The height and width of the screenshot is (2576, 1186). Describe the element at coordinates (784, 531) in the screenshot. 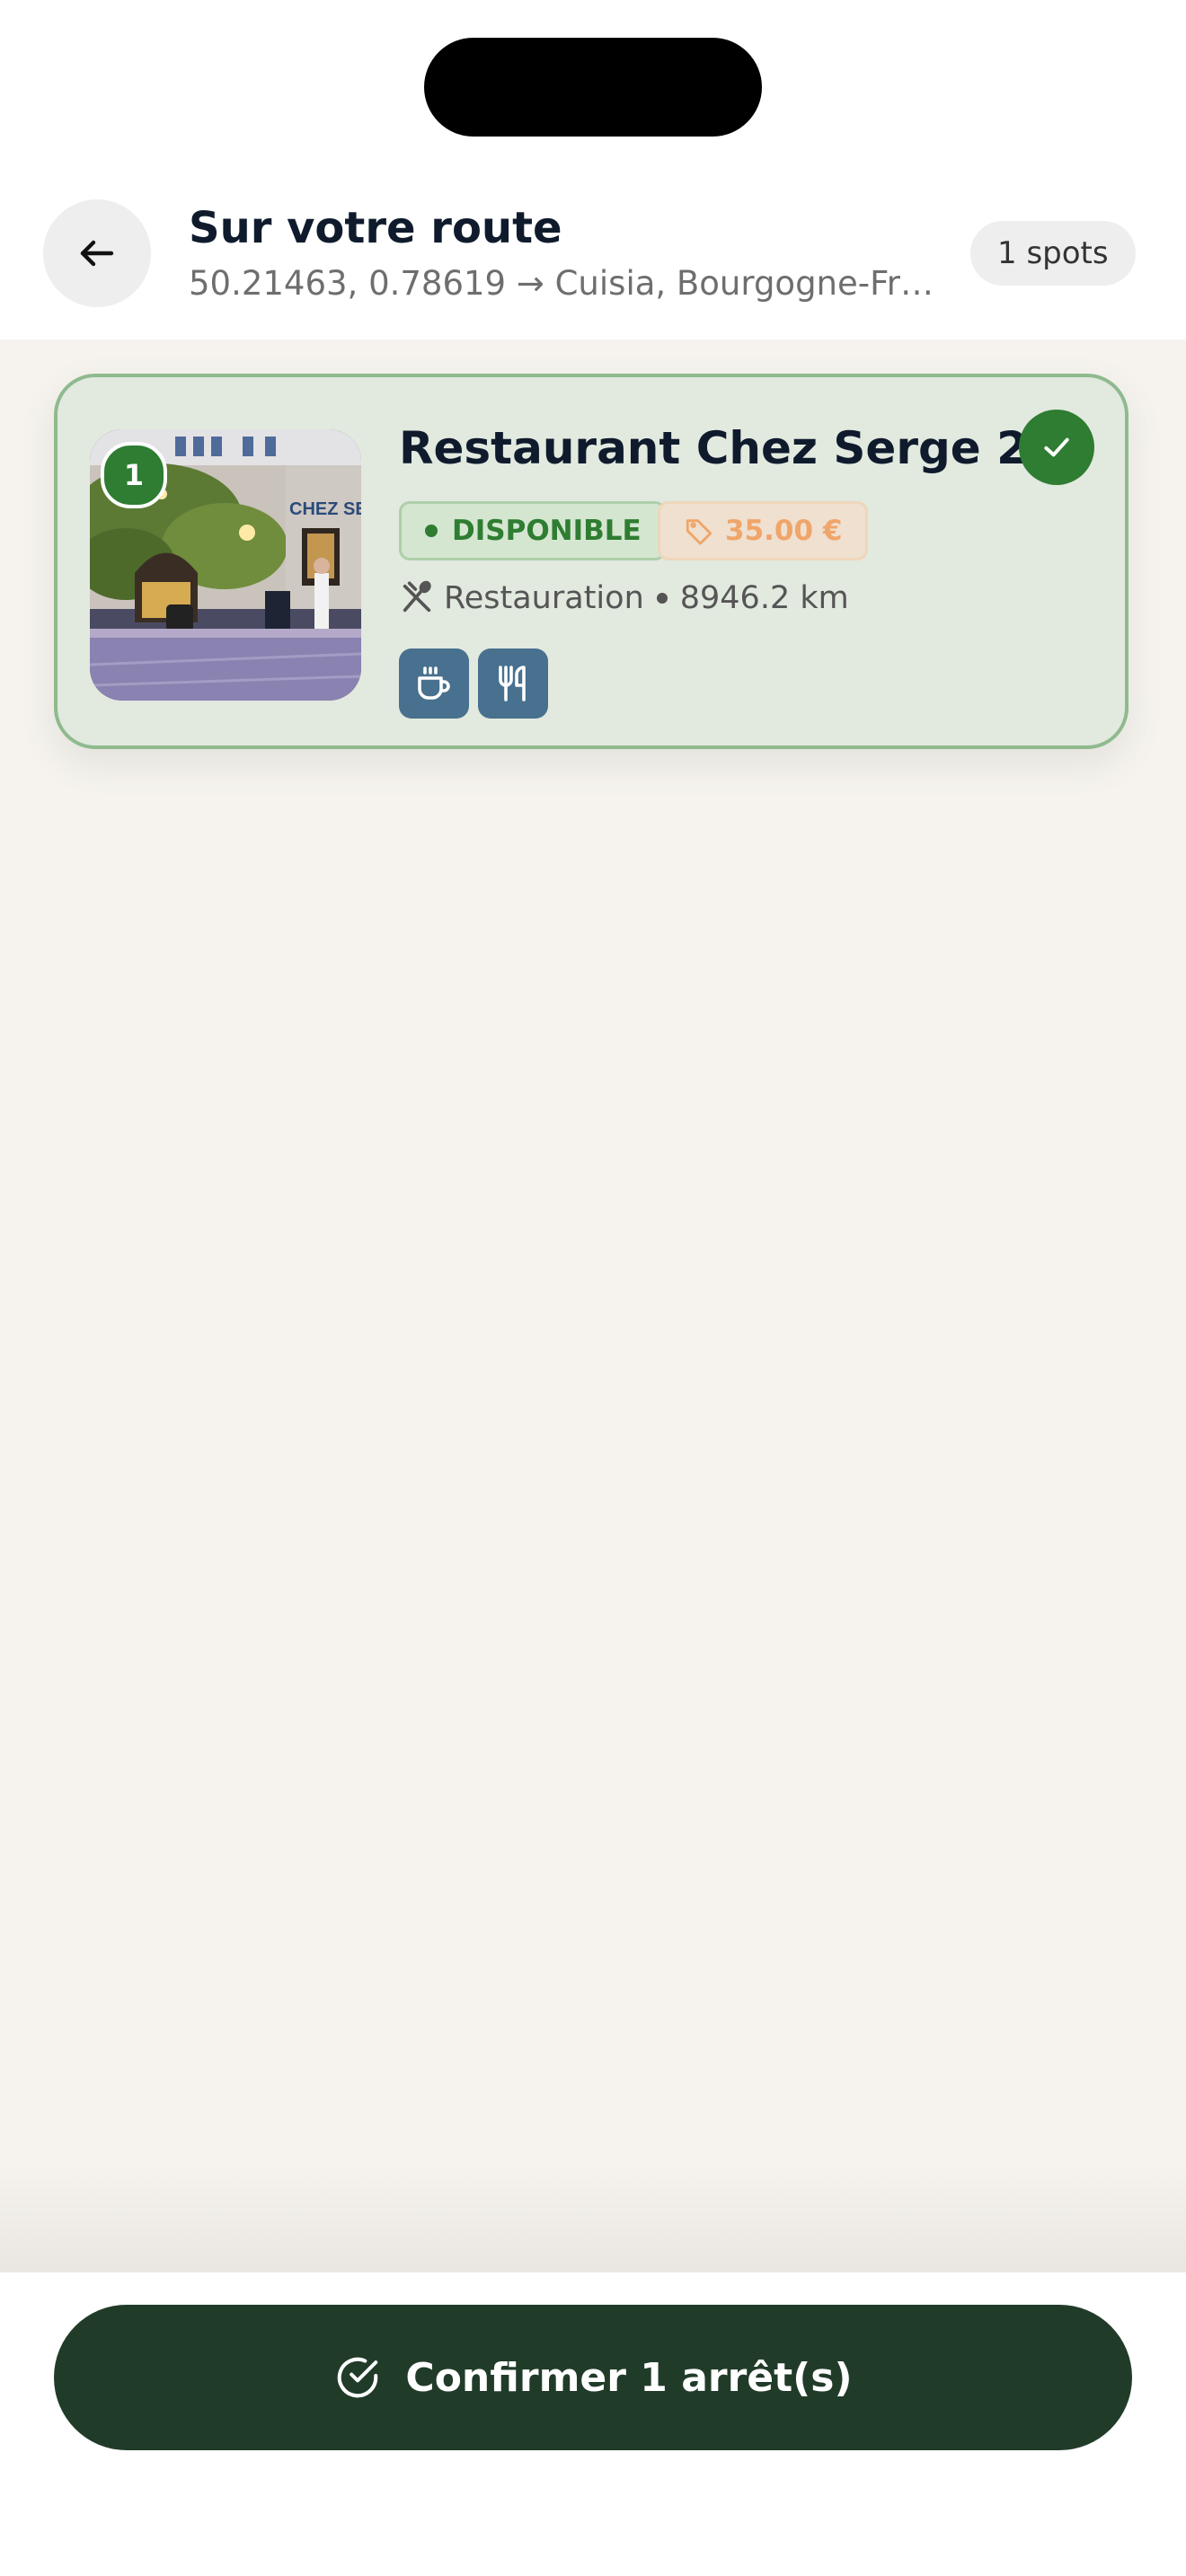

I see `price-label: 35.00 €` at that location.